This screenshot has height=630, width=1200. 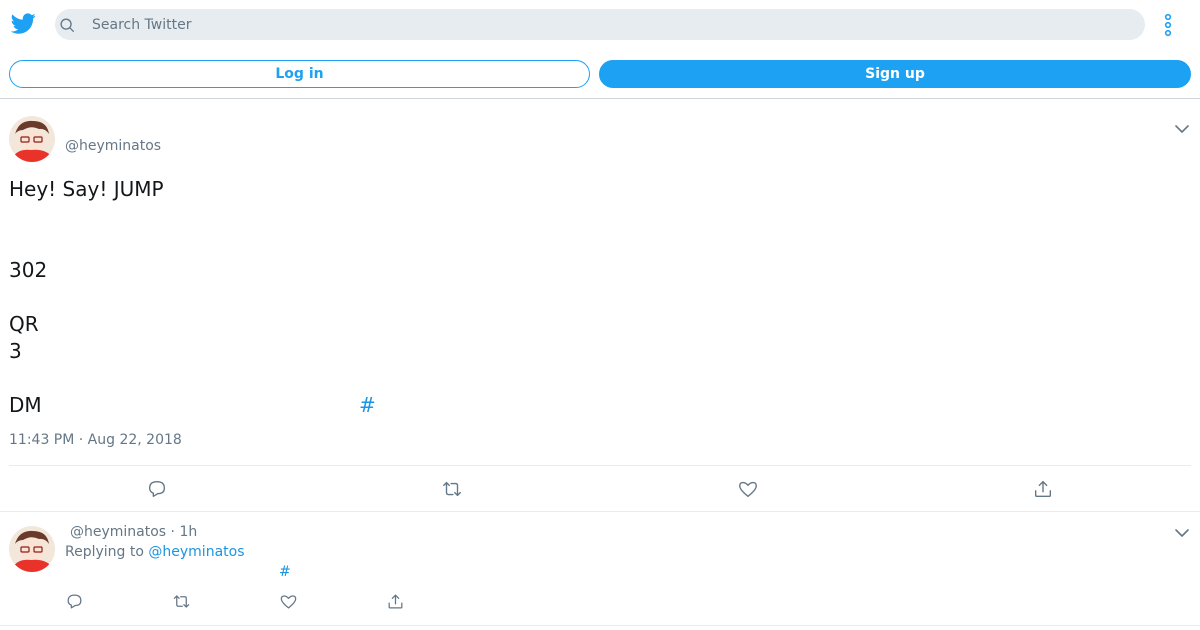 What do you see at coordinates (23, 23) in the screenshot?
I see `twitter-bird-icon` at bounding box center [23, 23].